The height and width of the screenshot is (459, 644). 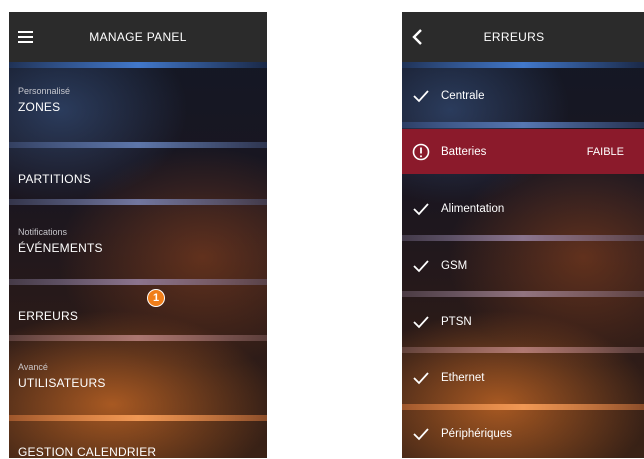 I want to click on section-label: Notifications, so click(x=43, y=232).